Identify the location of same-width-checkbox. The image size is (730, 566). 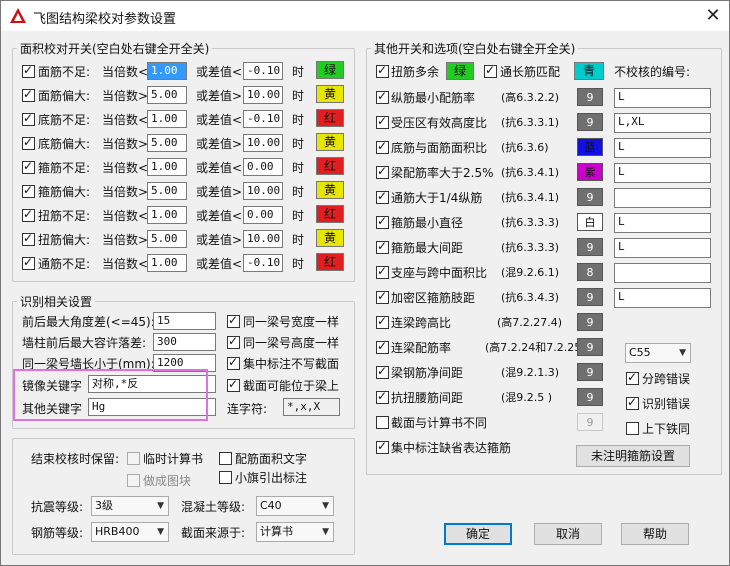
(233, 320).